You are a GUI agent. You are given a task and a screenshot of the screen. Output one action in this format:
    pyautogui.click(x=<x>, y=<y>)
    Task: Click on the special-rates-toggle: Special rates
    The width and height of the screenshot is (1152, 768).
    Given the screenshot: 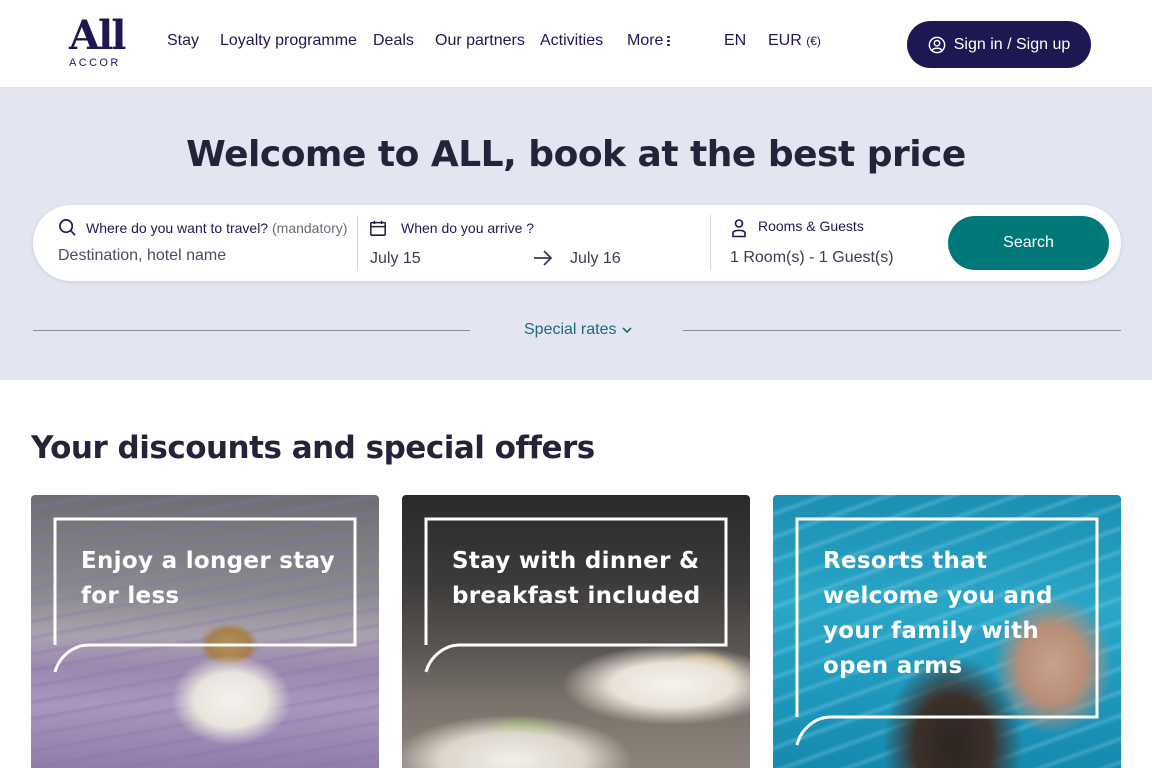 What is the action you would take?
    pyautogui.click(x=578, y=330)
    